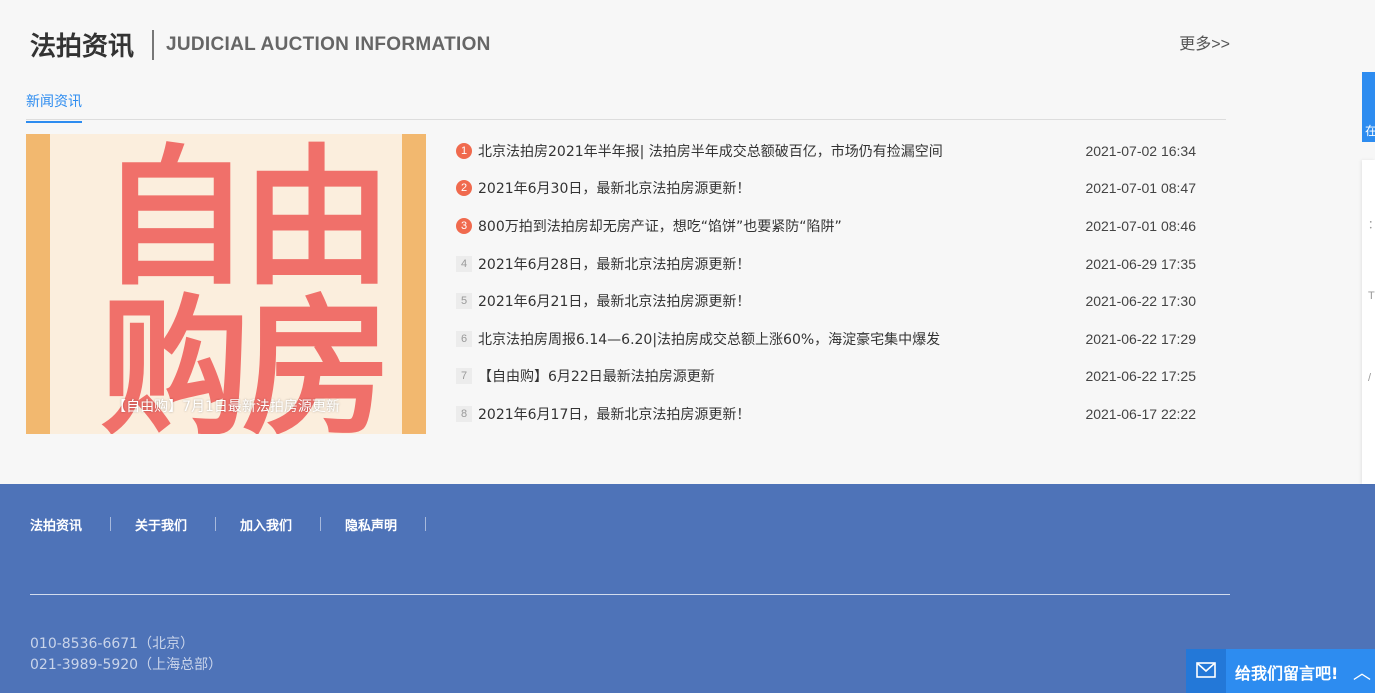 Image resolution: width=1375 pixels, height=693 pixels. I want to click on rank-badge: 3, so click(464, 225).